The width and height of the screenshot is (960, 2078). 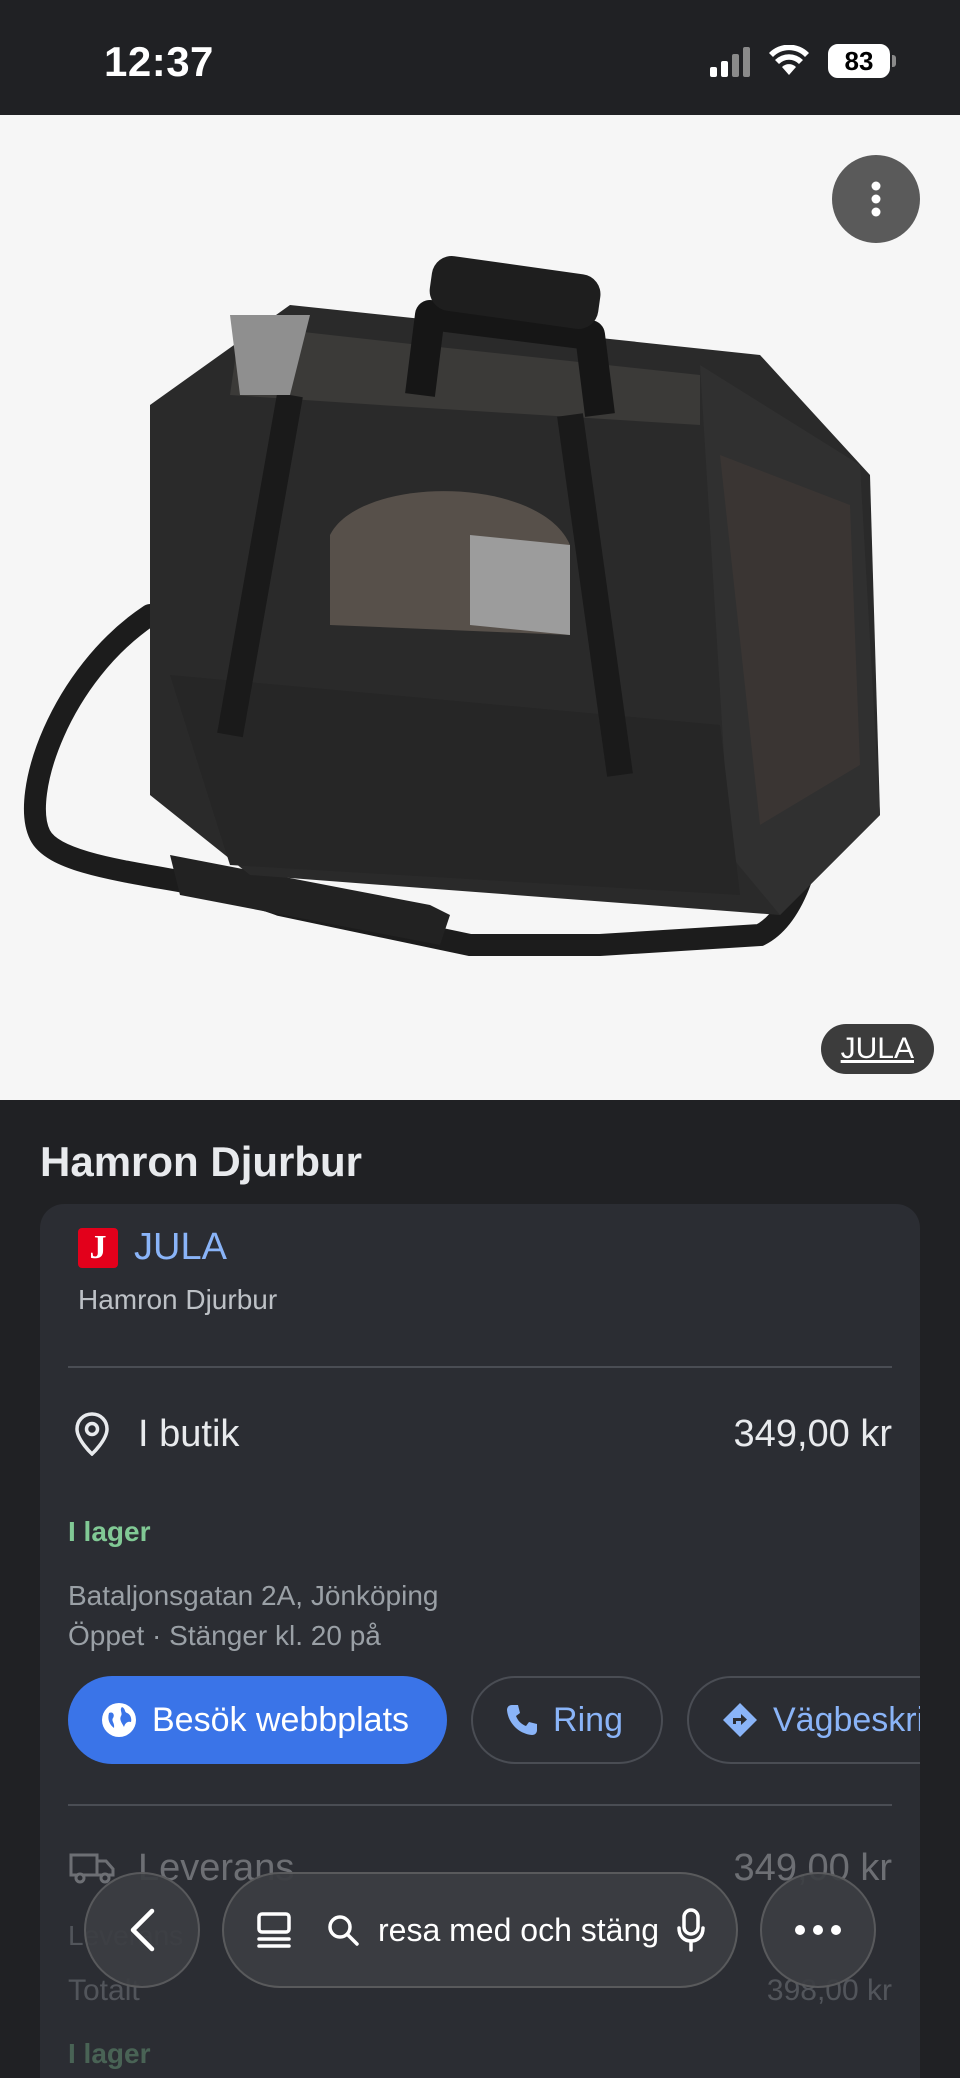 I want to click on search-bar: resa med och stänga, so click(x=480, y=1930).